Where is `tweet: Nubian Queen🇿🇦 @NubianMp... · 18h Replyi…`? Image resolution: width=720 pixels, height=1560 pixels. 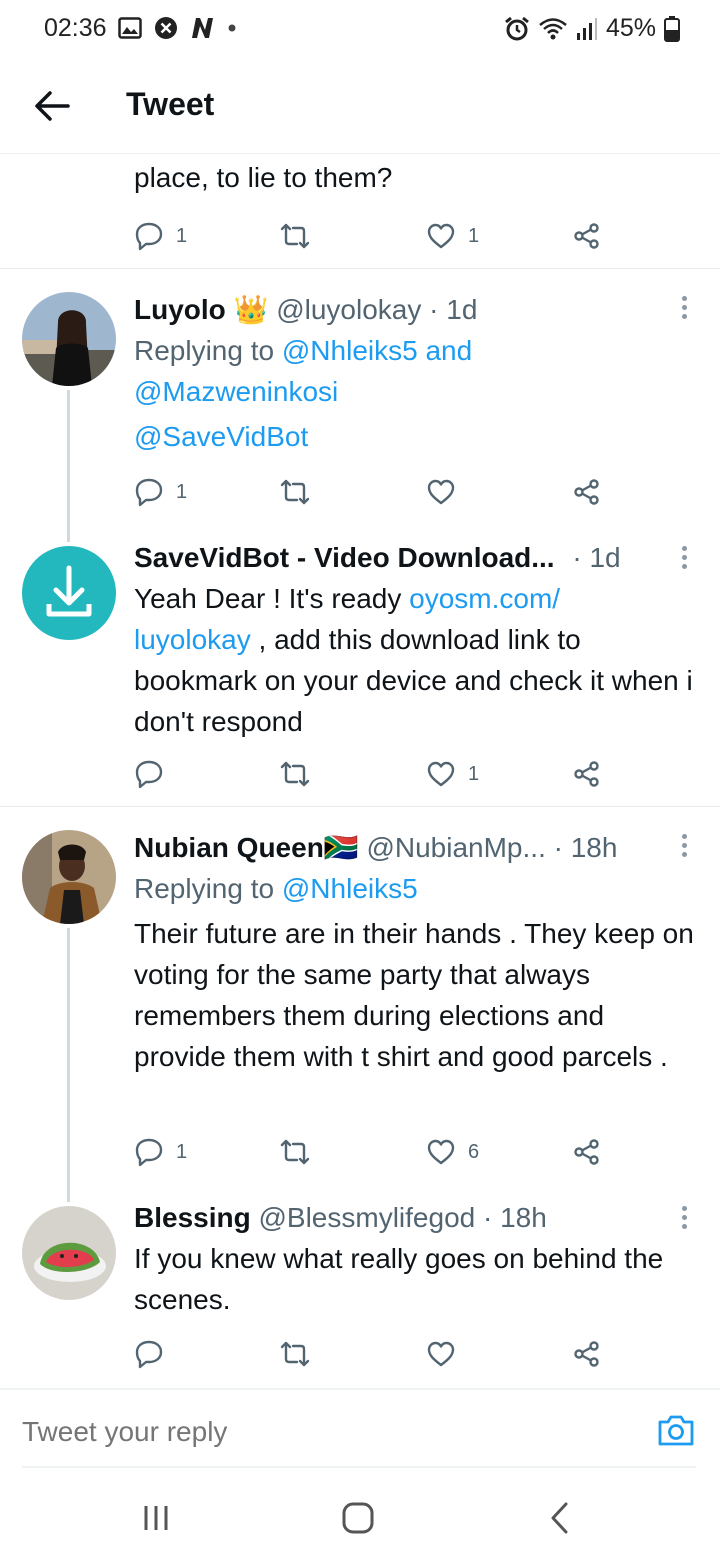 tweet: Nubian Queen🇿🇦 @NubianMp... · 18h Replyi… is located at coordinates (414, 953).